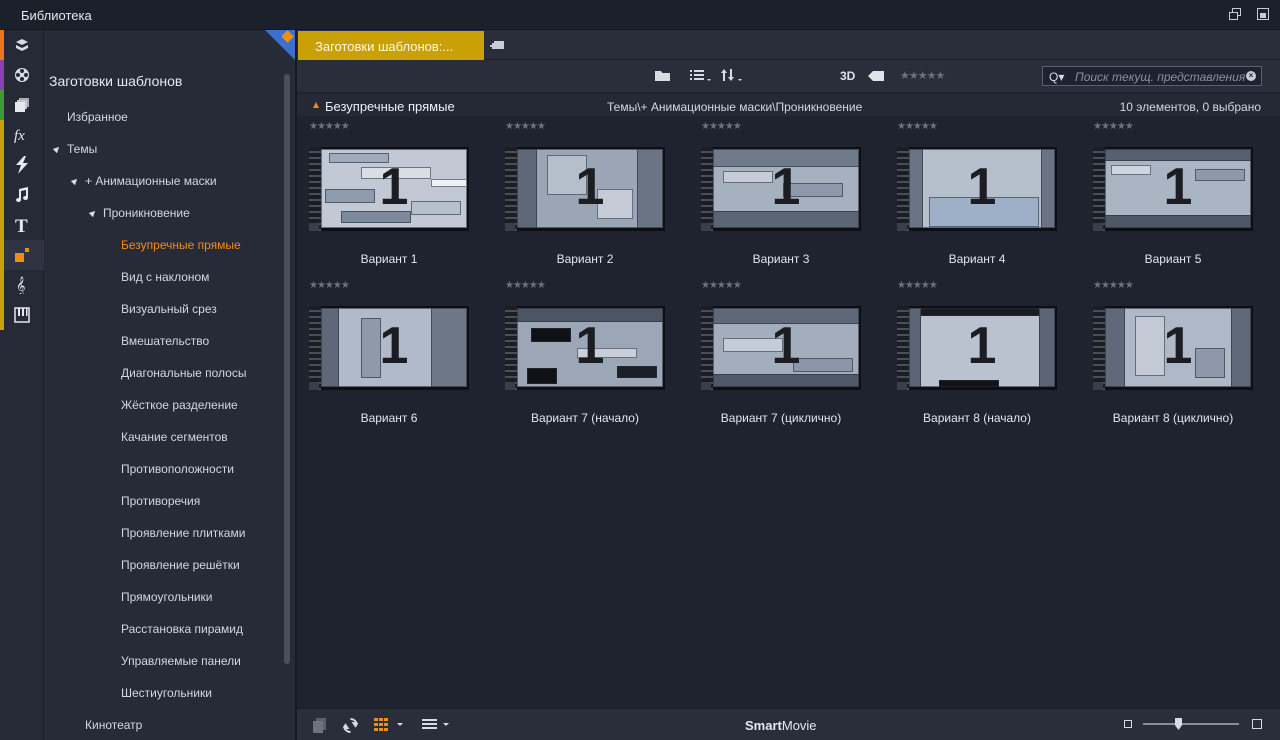 This screenshot has width=1280, height=740. I want to click on rail-title-text-button: T, so click(22, 225).